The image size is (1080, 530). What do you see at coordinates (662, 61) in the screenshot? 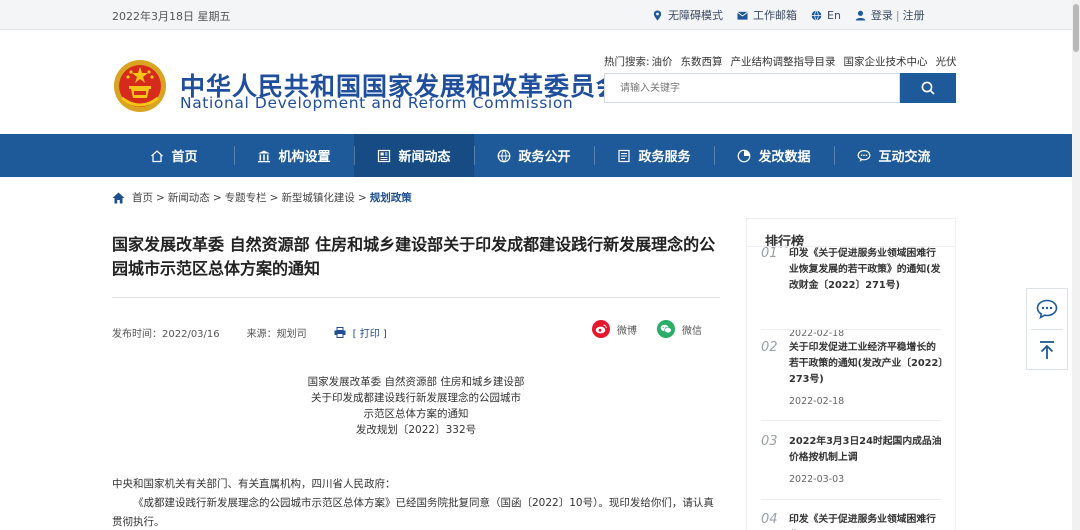
I see `hot-search-term: 油价` at bounding box center [662, 61].